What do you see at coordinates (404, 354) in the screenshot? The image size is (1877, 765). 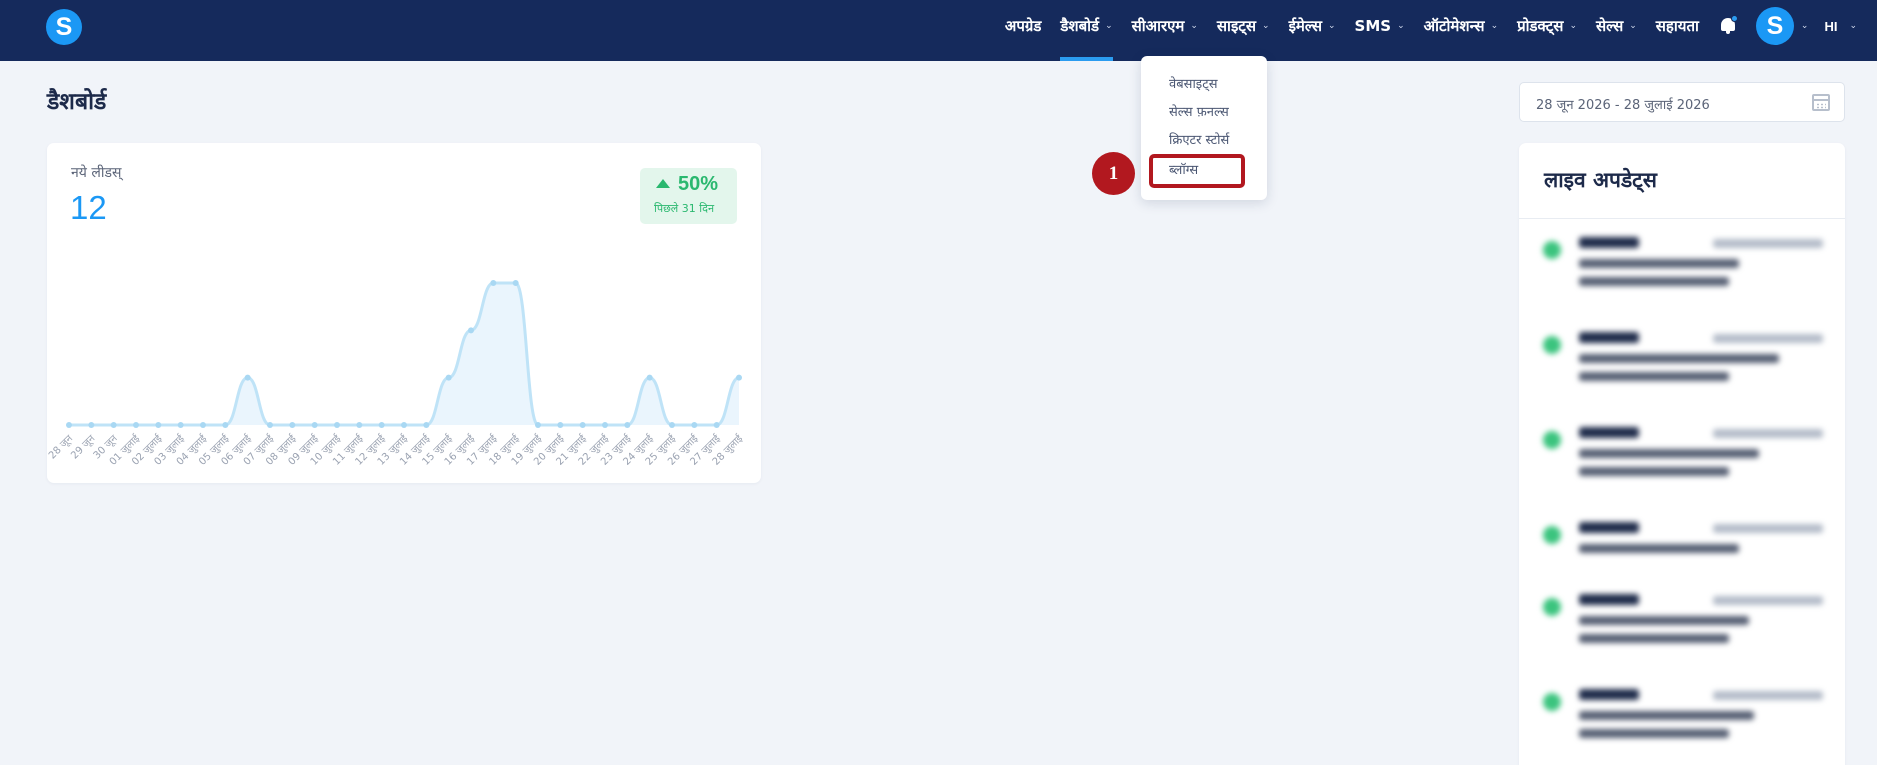 I see `chart-series-line` at bounding box center [404, 354].